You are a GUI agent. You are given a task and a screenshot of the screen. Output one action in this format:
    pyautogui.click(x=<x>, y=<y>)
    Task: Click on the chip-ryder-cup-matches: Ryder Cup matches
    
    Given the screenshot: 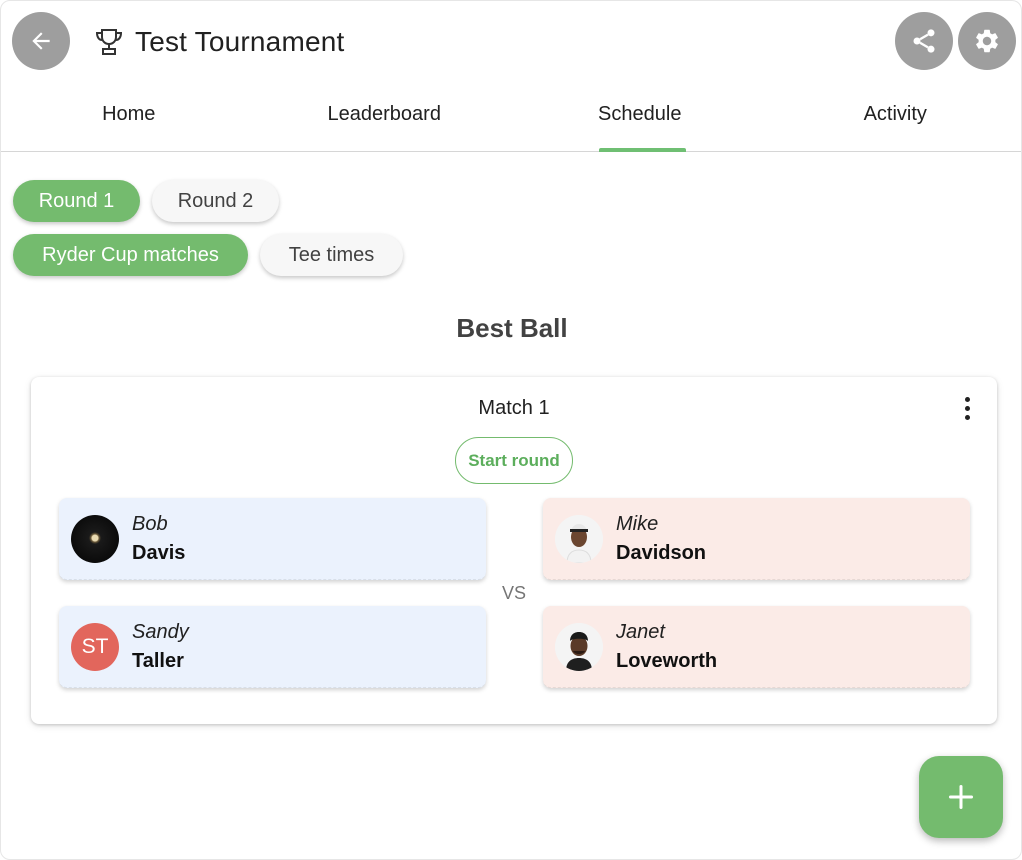 What is the action you would take?
    pyautogui.click(x=130, y=255)
    